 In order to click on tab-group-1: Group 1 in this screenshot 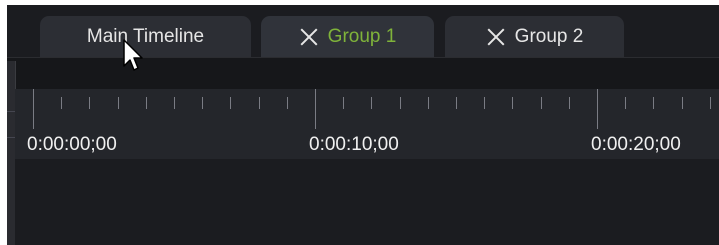, I will do `click(347, 36)`.